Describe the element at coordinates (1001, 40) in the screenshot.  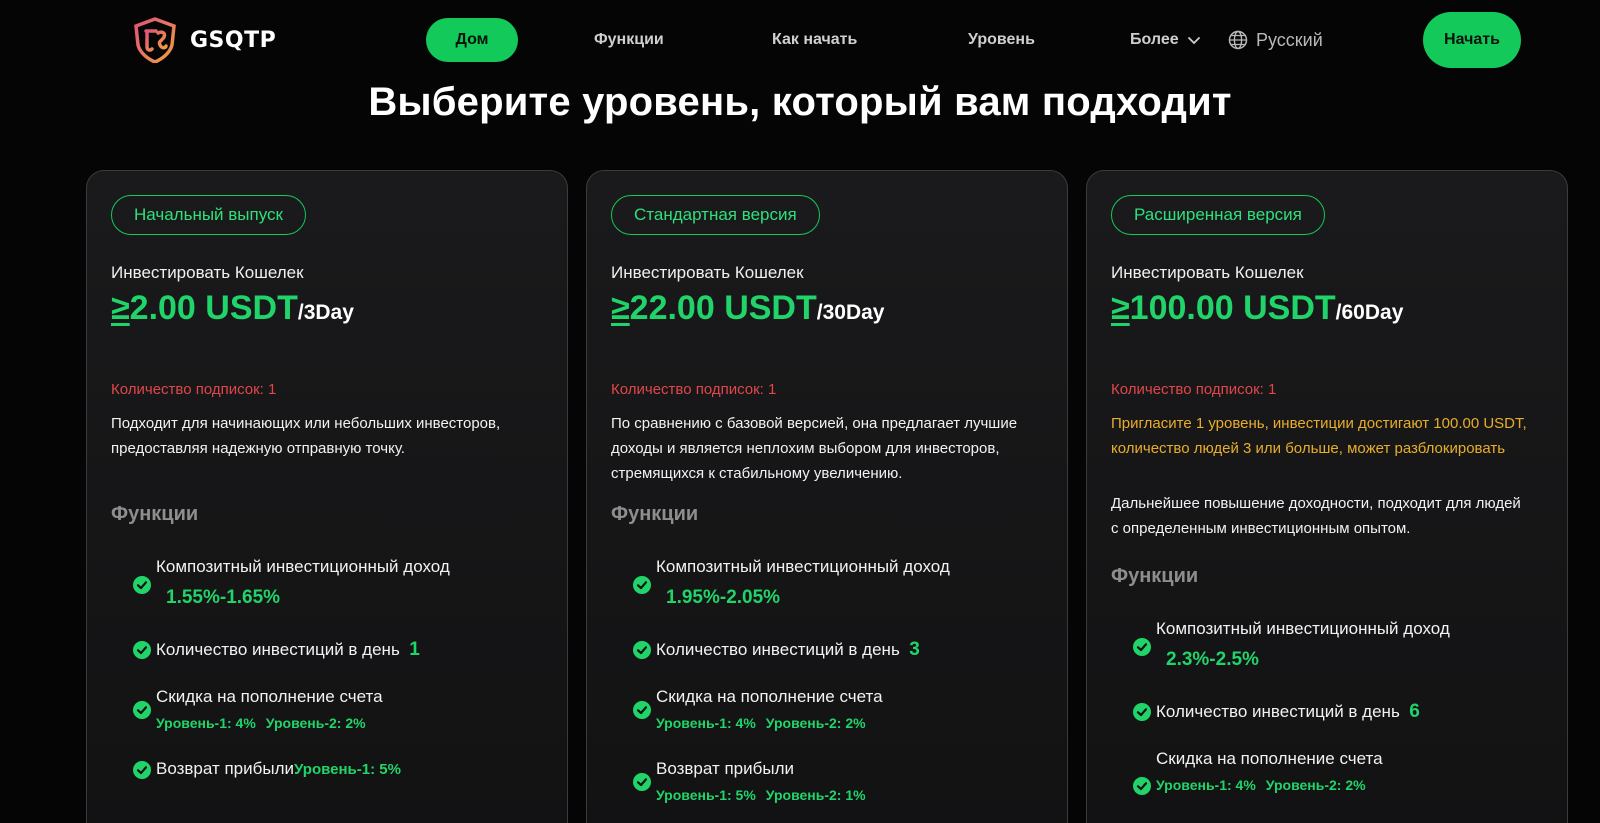
I see `nav-level: Уровень` at that location.